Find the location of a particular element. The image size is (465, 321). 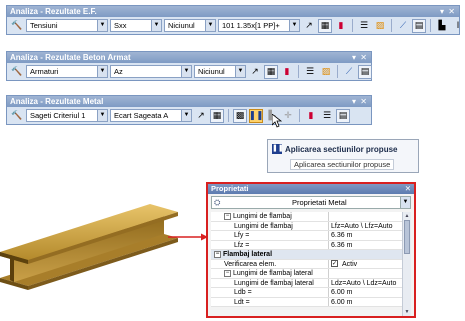

property-row: − Lungimi de flambaj is located at coordinates (307, 217).